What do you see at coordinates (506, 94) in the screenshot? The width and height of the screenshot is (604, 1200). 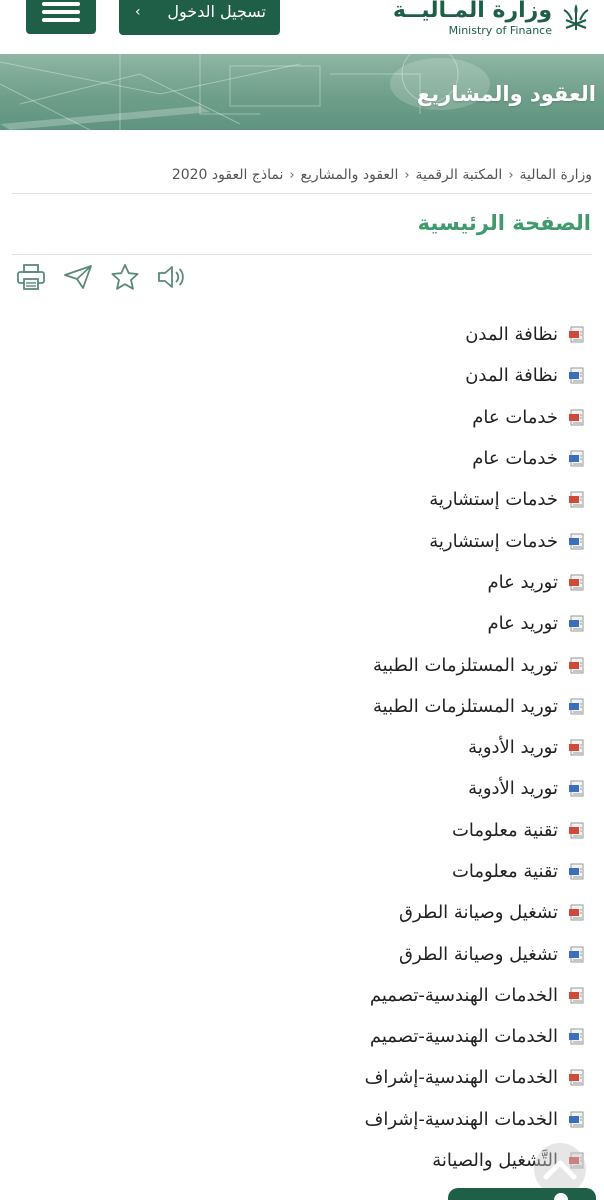 I see `banner-title: العقود والمشاريع` at bounding box center [506, 94].